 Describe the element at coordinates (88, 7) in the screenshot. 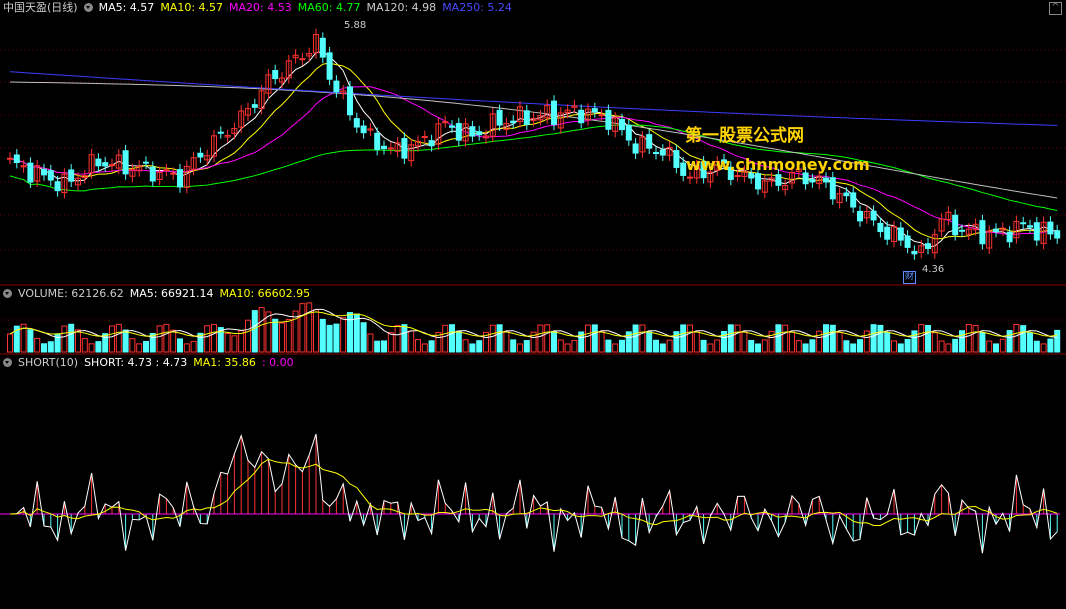

I see `dropdown-icon` at that location.